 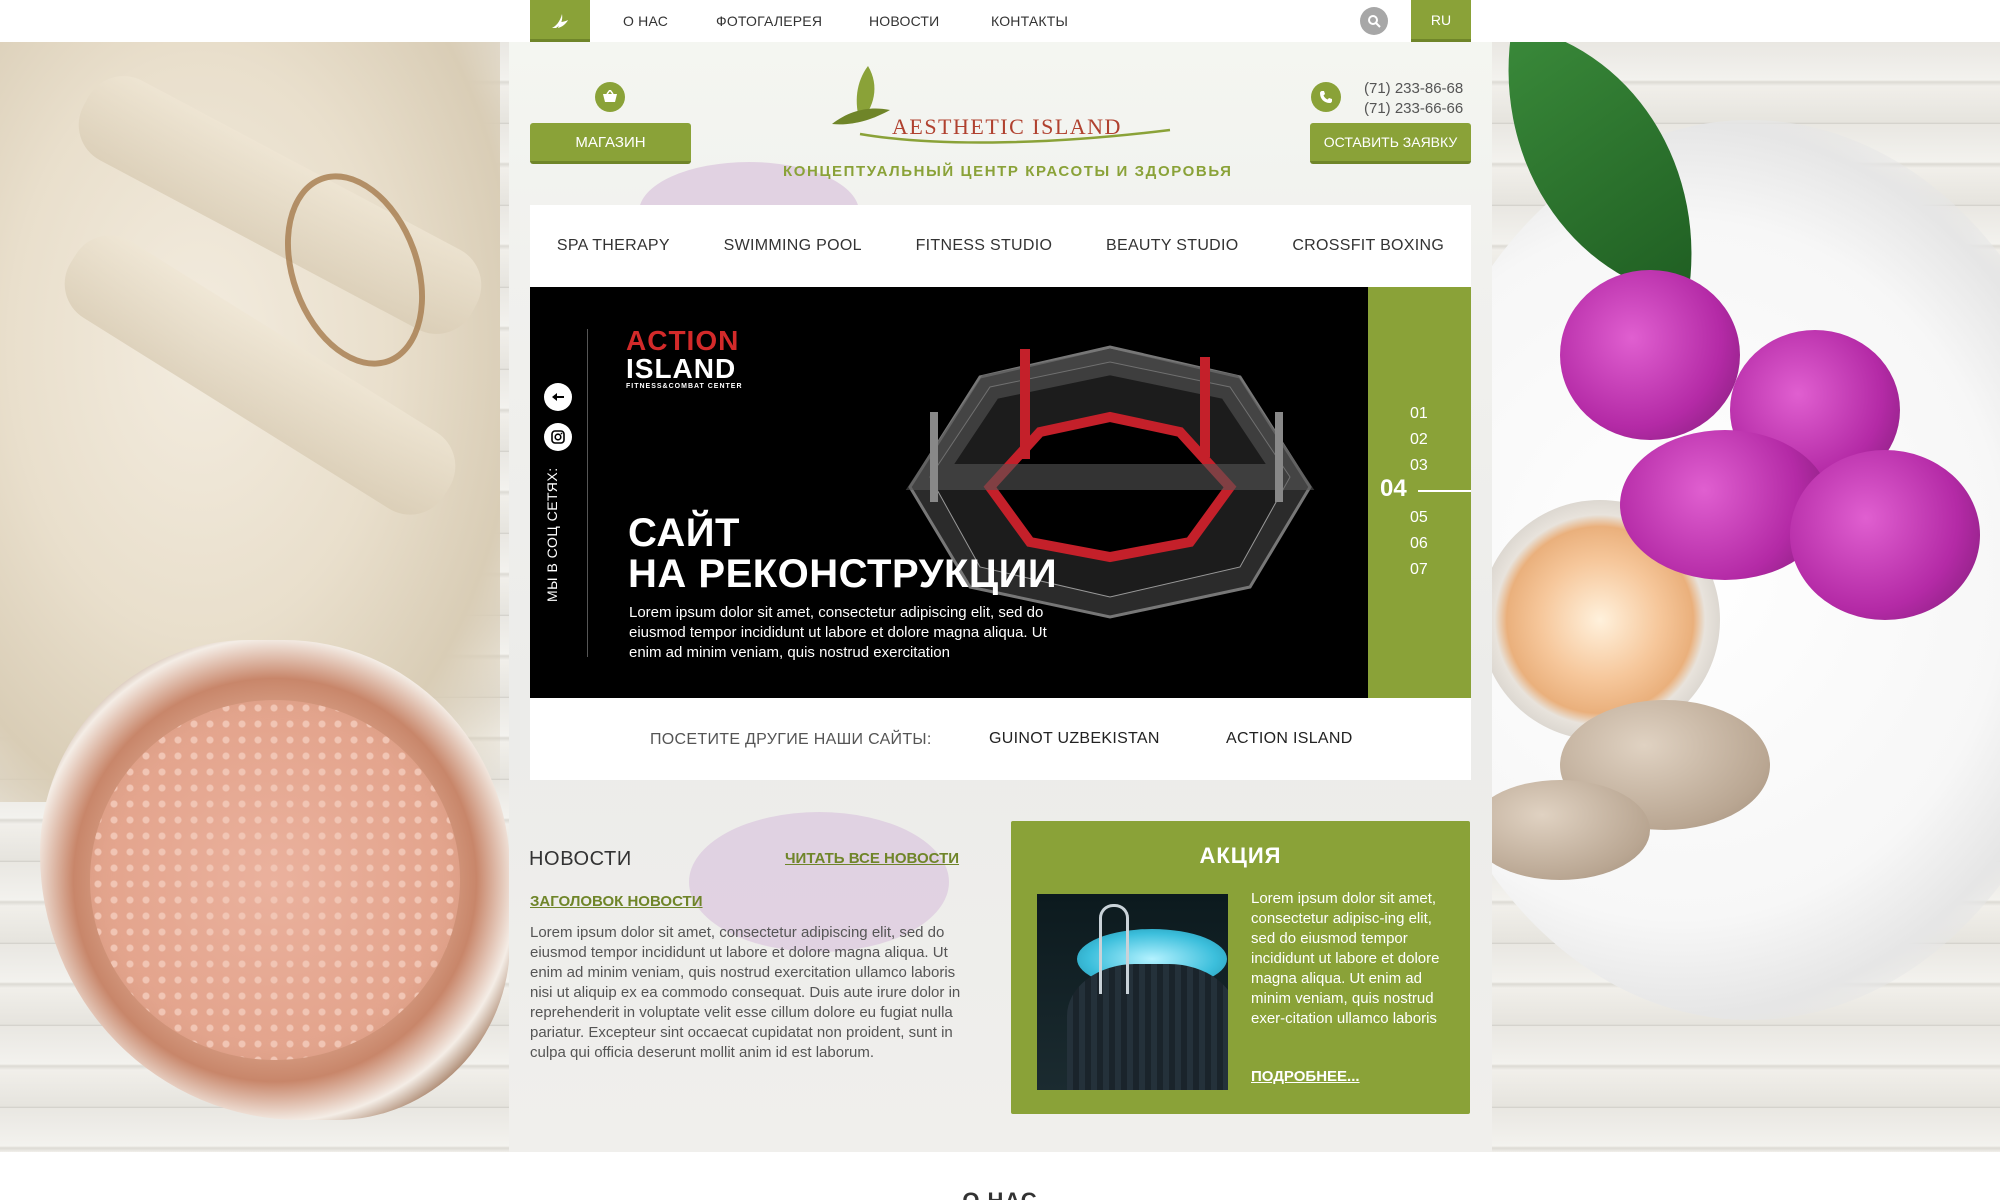 What do you see at coordinates (1390, 143) in the screenshot?
I see `request-button: ОСТАВИТЬ ЗАЯВКУ` at bounding box center [1390, 143].